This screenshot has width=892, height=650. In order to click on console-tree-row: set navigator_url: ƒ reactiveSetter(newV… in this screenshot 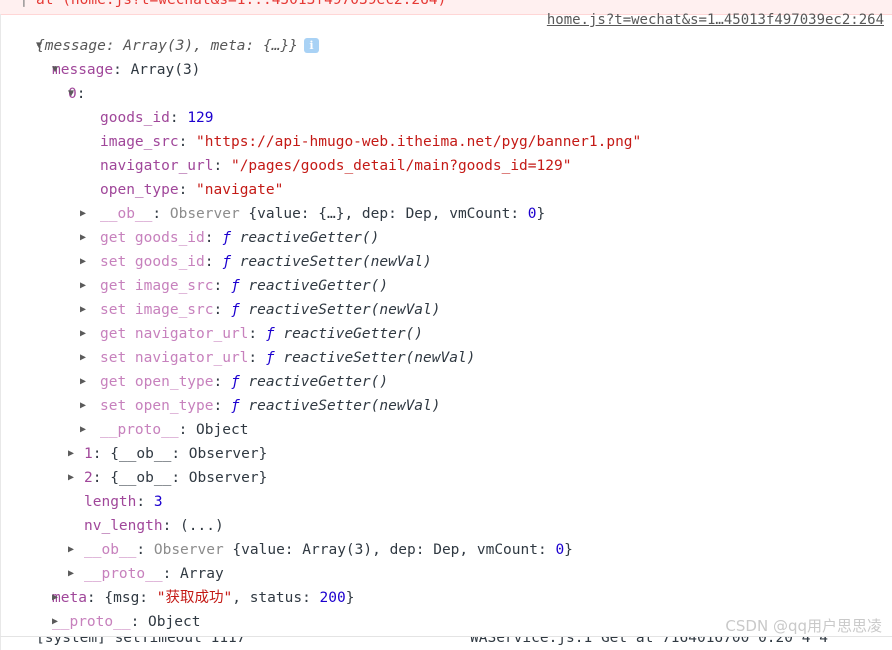, I will do `click(446, 358)`.